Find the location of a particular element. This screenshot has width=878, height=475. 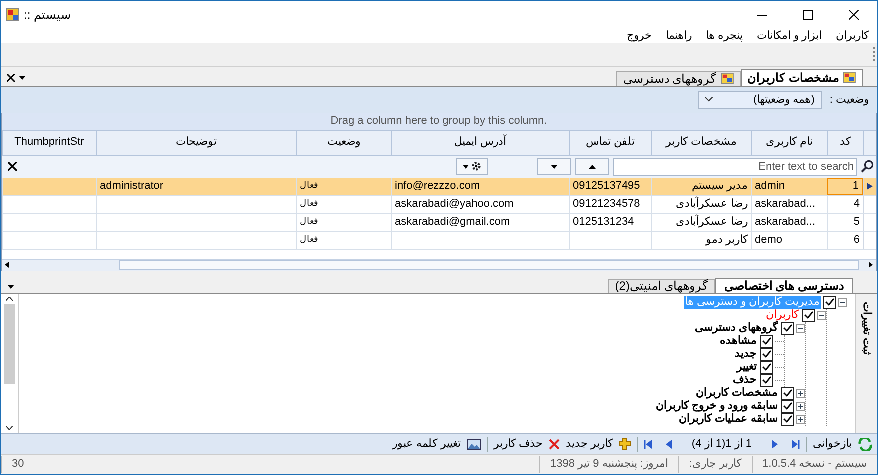

panel-tab: دسترسی های اختصاصی is located at coordinates (784, 285).